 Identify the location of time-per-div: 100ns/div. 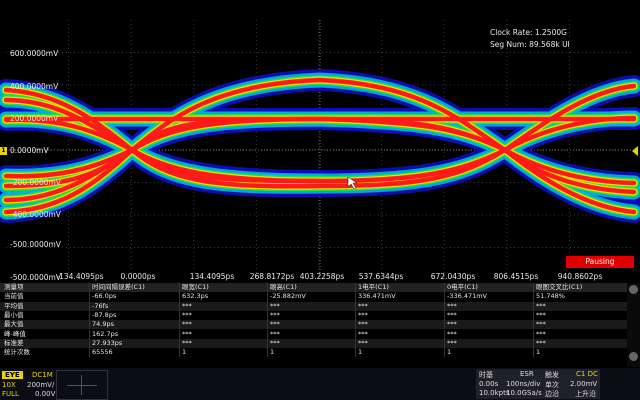
(523, 384).